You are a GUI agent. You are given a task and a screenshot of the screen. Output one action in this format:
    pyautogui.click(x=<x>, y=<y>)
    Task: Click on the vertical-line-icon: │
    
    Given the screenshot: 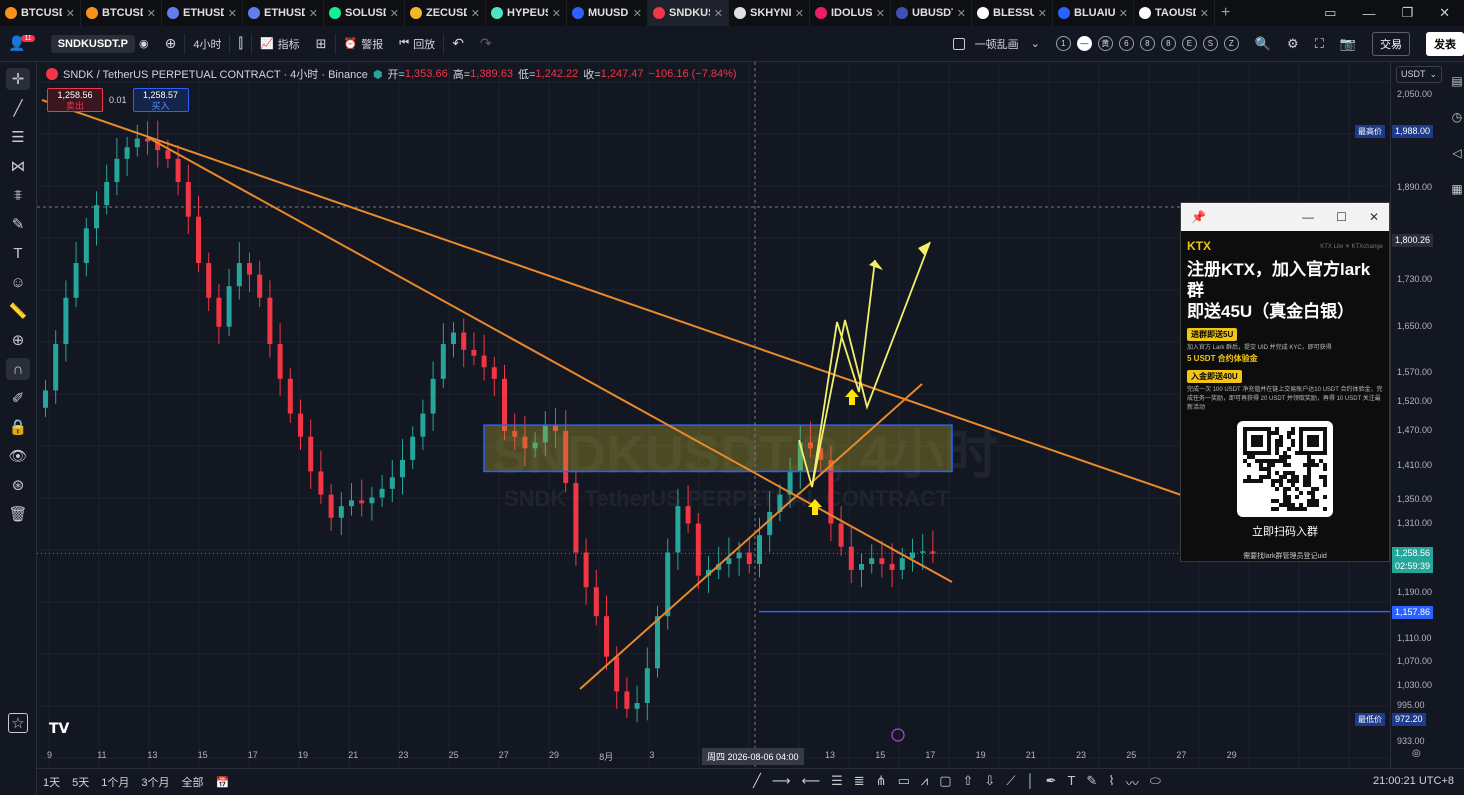 What is the action you would take?
    pyautogui.click(x=1030, y=782)
    